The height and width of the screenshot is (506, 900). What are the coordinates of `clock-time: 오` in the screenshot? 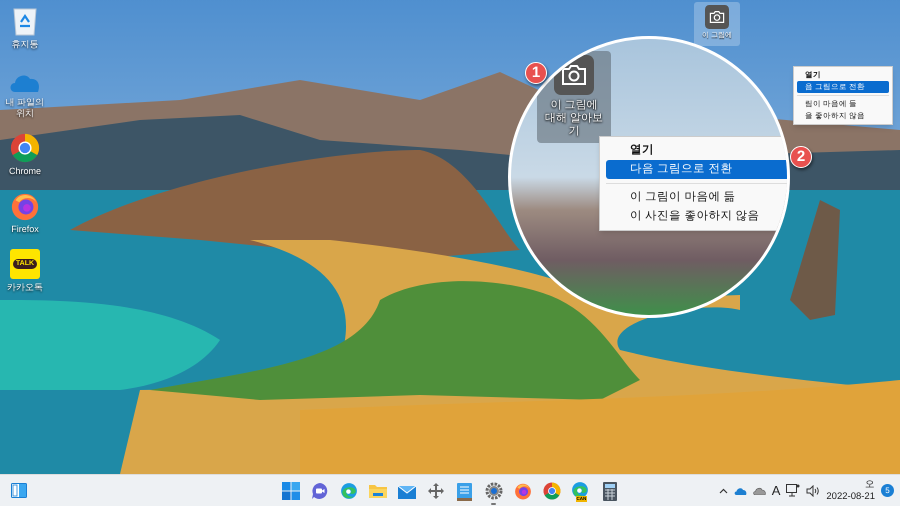 It's located at (870, 484).